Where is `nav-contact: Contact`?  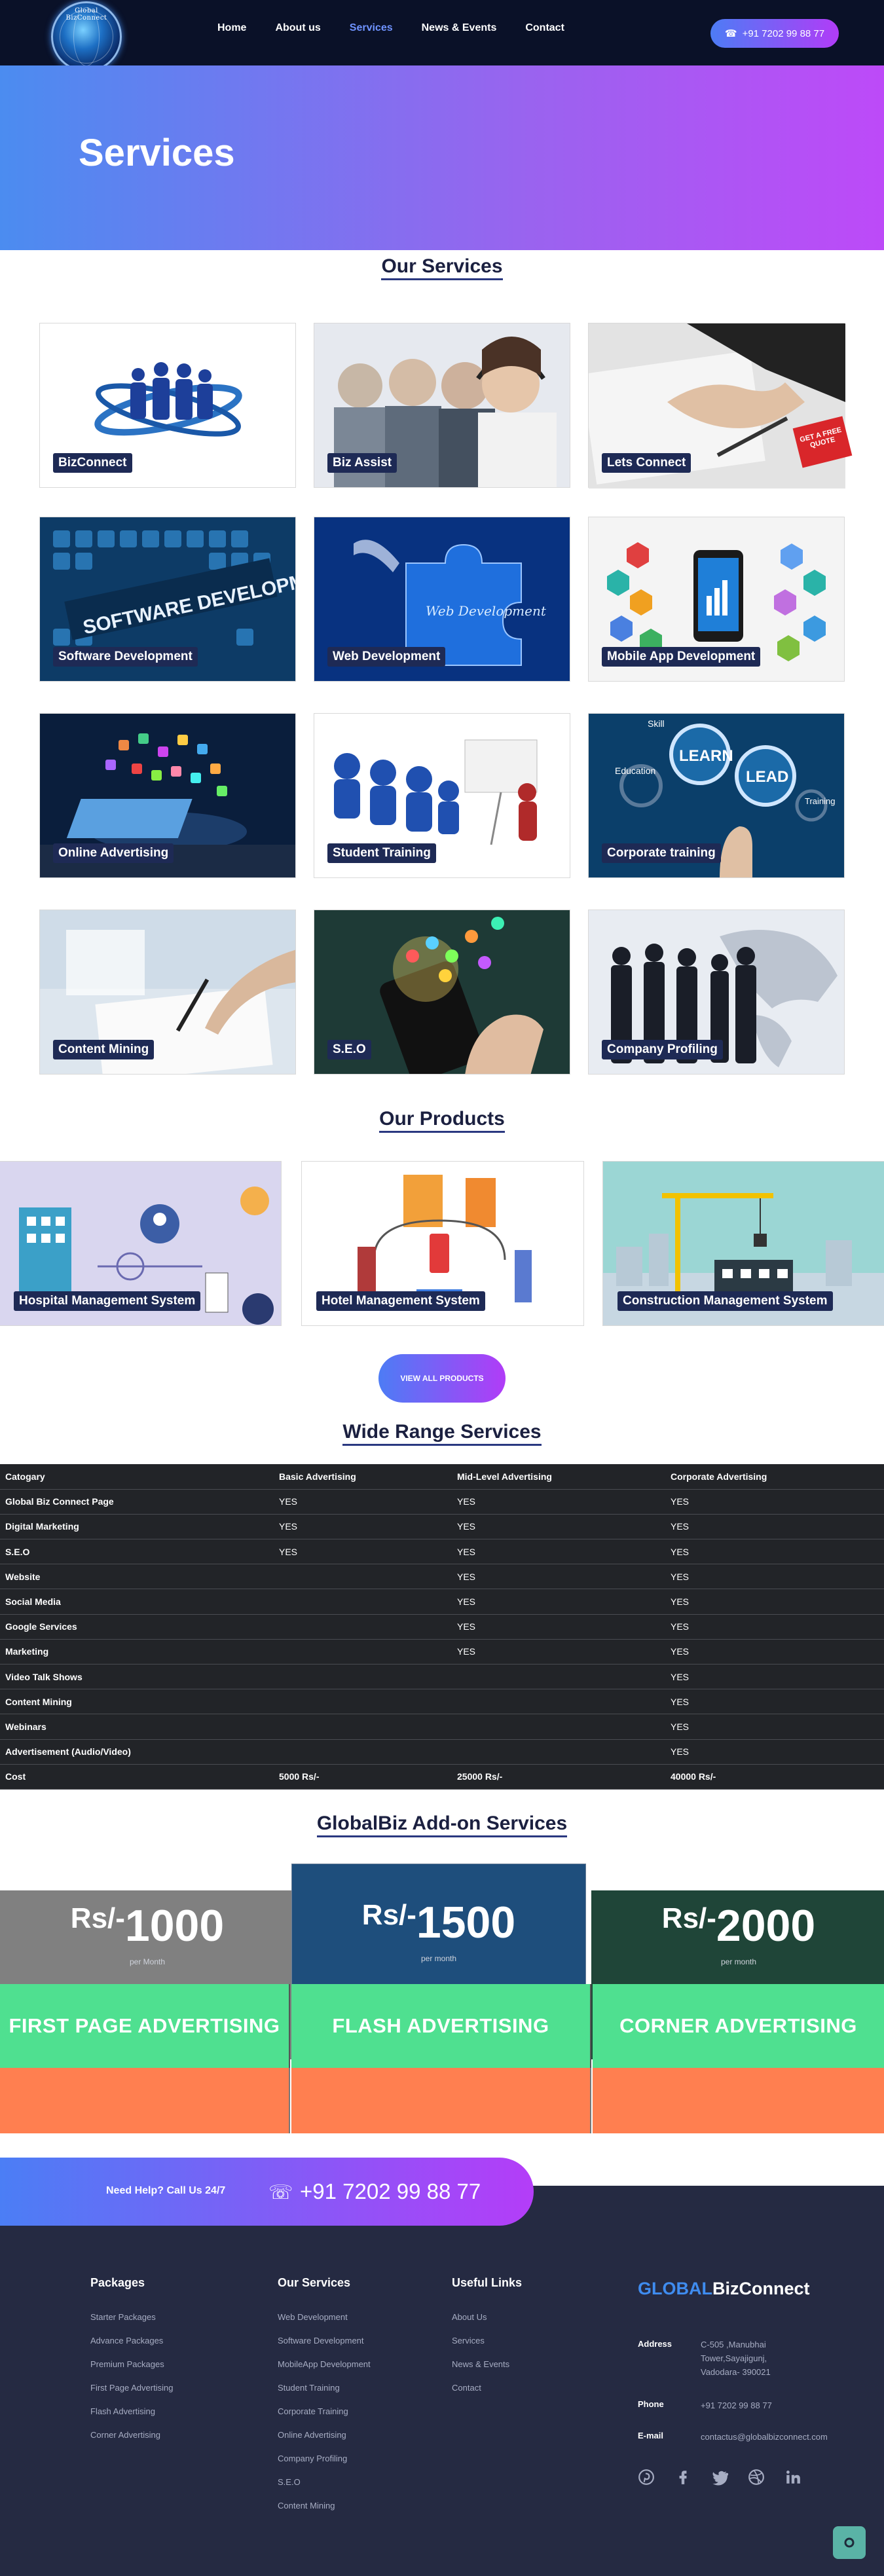
nav-contact: Contact is located at coordinates (545, 28).